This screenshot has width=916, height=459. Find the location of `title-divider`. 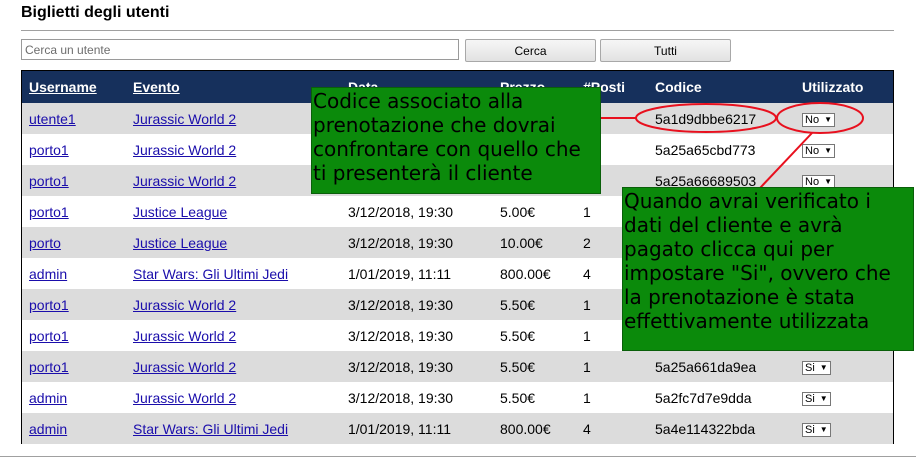

title-divider is located at coordinates (457, 30).